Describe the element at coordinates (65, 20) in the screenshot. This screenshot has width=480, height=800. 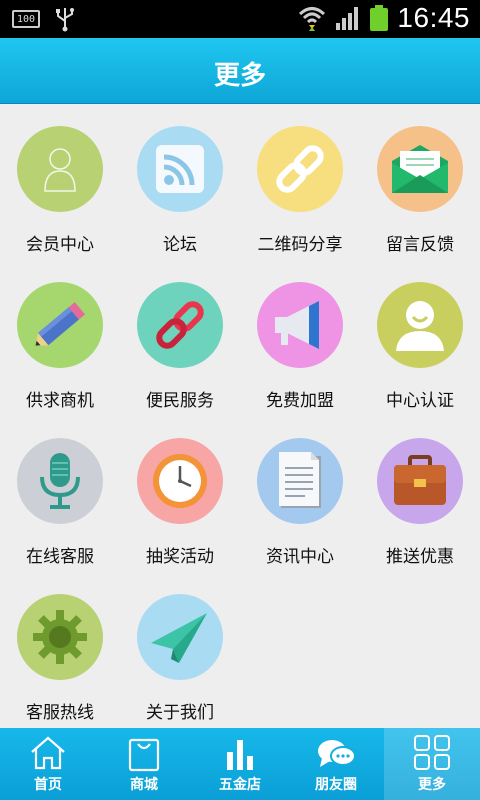
I see `usb-icon` at that location.